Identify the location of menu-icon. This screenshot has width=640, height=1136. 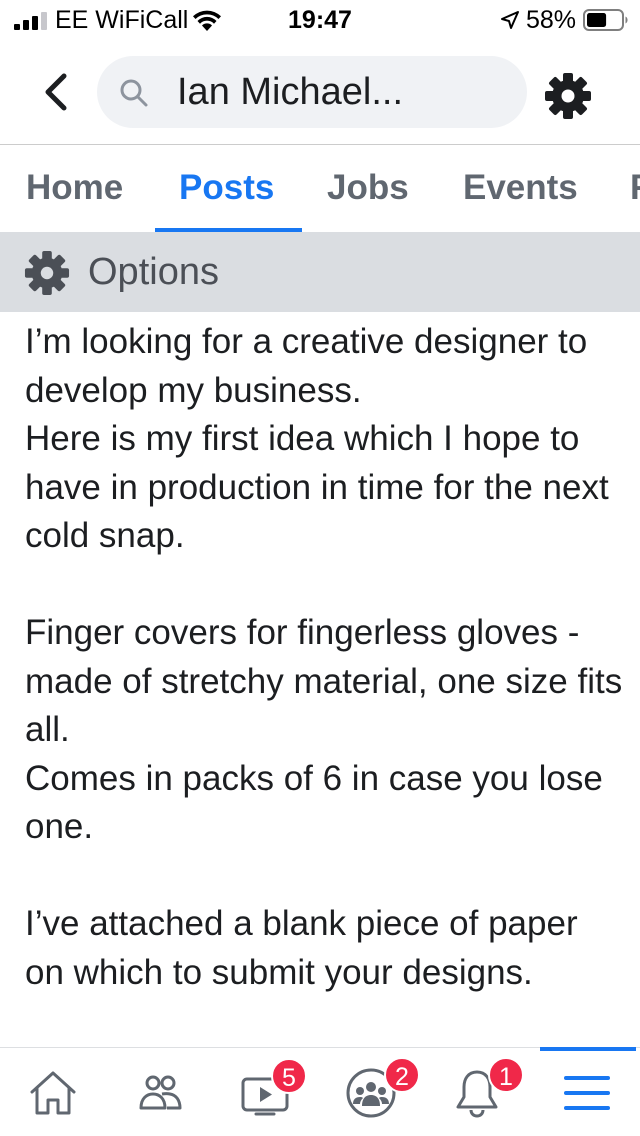
(587, 1093).